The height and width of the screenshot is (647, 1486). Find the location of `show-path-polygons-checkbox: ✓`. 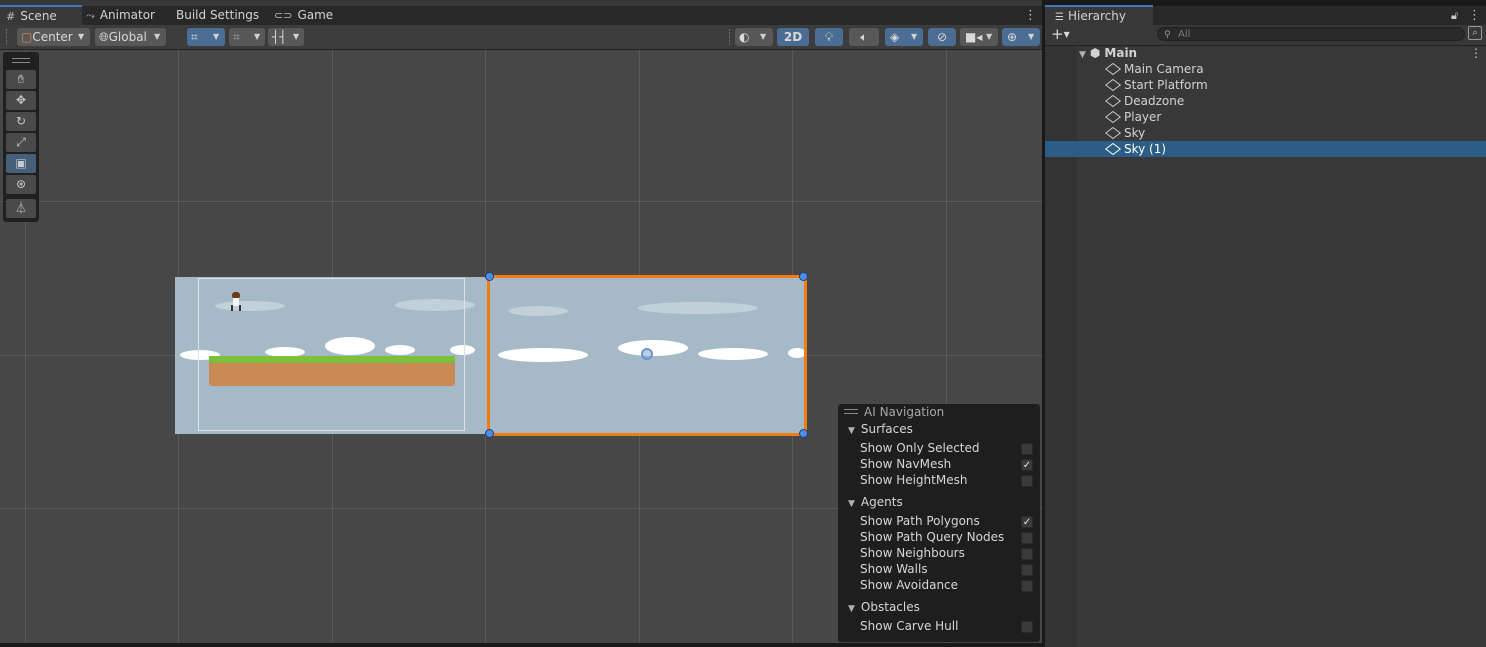

show-path-polygons-checkbox: ✓ is located at coordinates (1027, 522).